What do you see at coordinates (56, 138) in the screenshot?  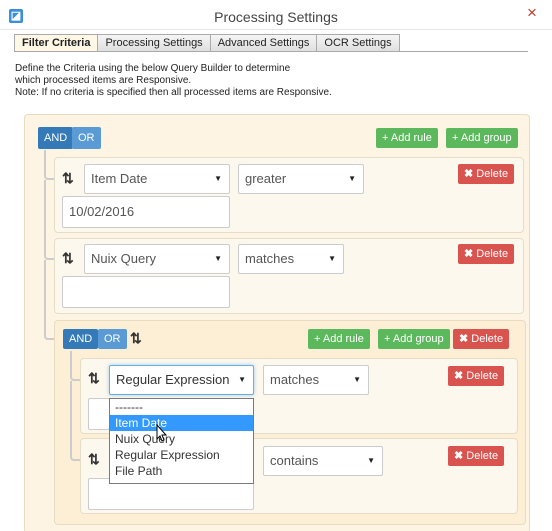 I see `and-button: AND` at bounding box center [56, 138].